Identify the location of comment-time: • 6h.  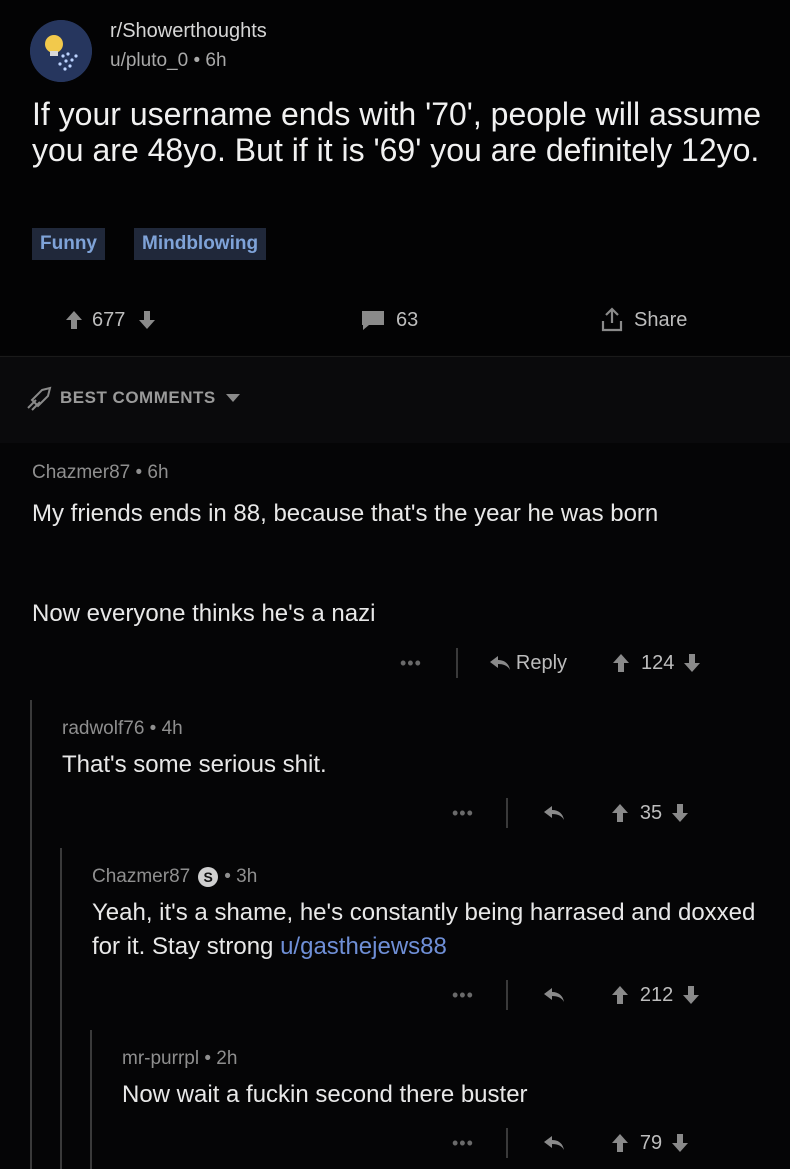
(152, 472).